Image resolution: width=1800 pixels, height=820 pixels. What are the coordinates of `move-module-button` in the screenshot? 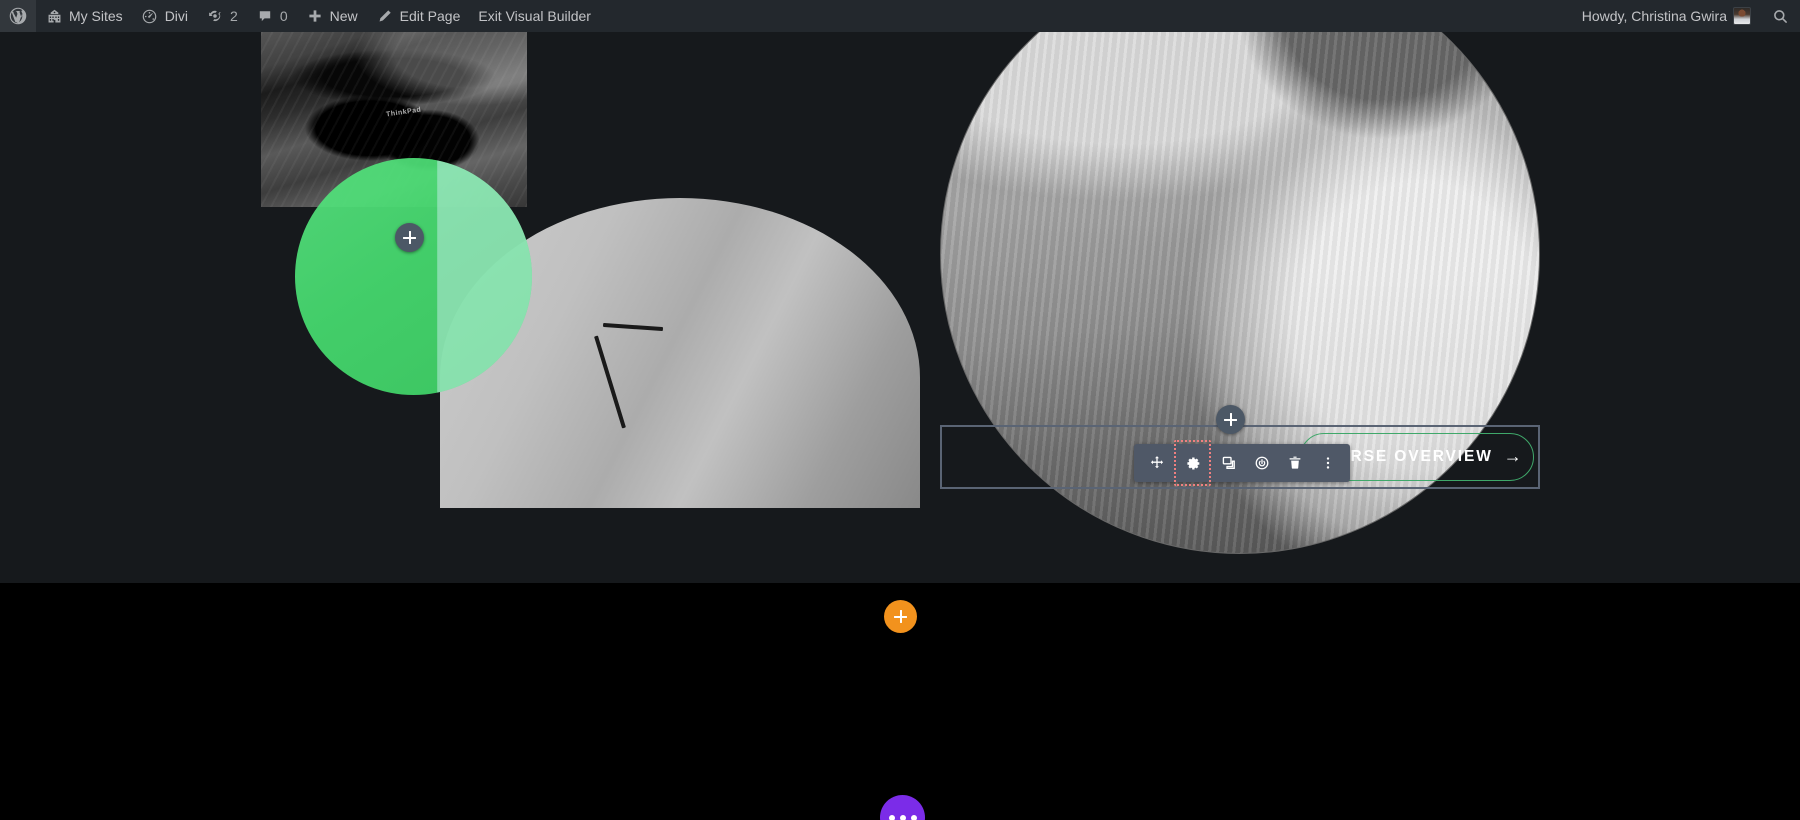 It's located at (1156, 463).